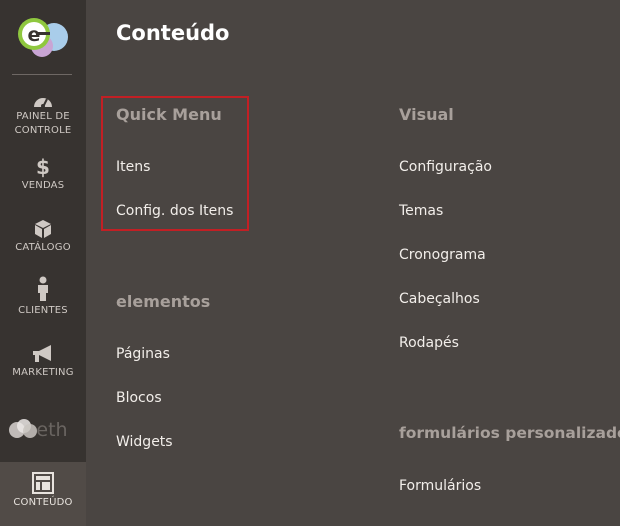 This screenshot has height=526, width=620. I want to click on sidebar-item-conteudo: CONTEÚDO, so click(43, 494).